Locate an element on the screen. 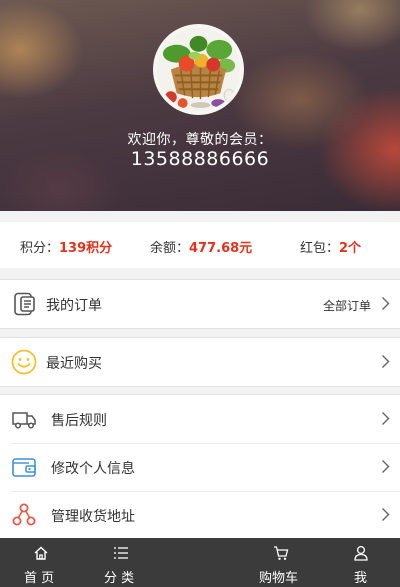 Image resolution: width=400 pixels, height=587 pixels. welcome-text: 欢迎你，尊敬的会员： is located at coordinates (200, 140).